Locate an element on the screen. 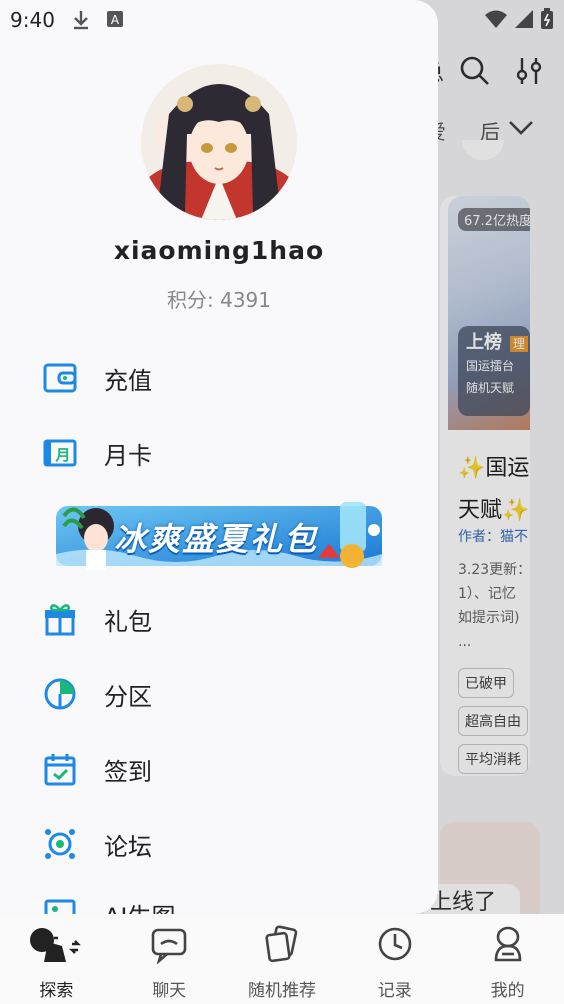  forum-icon is located at coordinates (60, 844).